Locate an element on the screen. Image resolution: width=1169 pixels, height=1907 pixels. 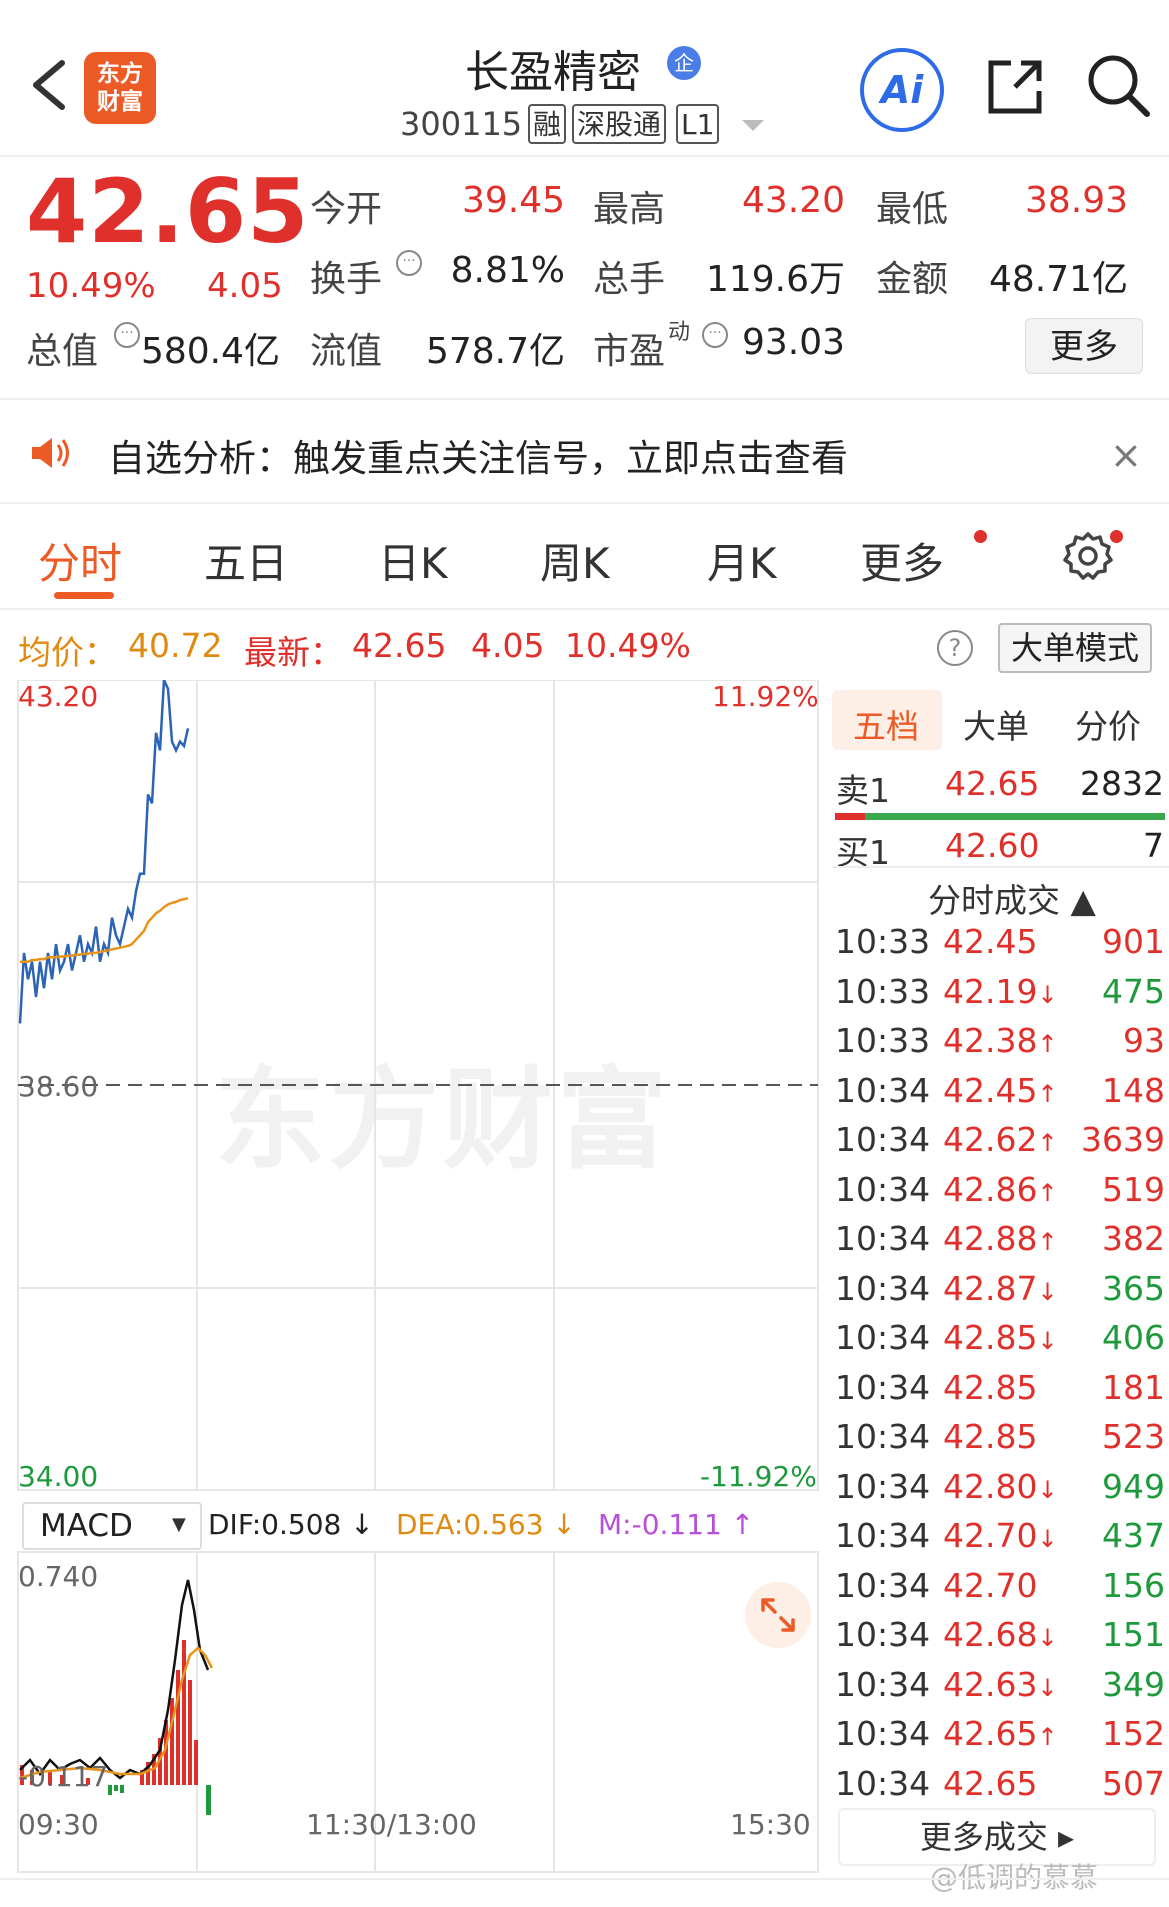
trade-row: 10:34 42.65 507 is located at coordinates (1000, 1788).